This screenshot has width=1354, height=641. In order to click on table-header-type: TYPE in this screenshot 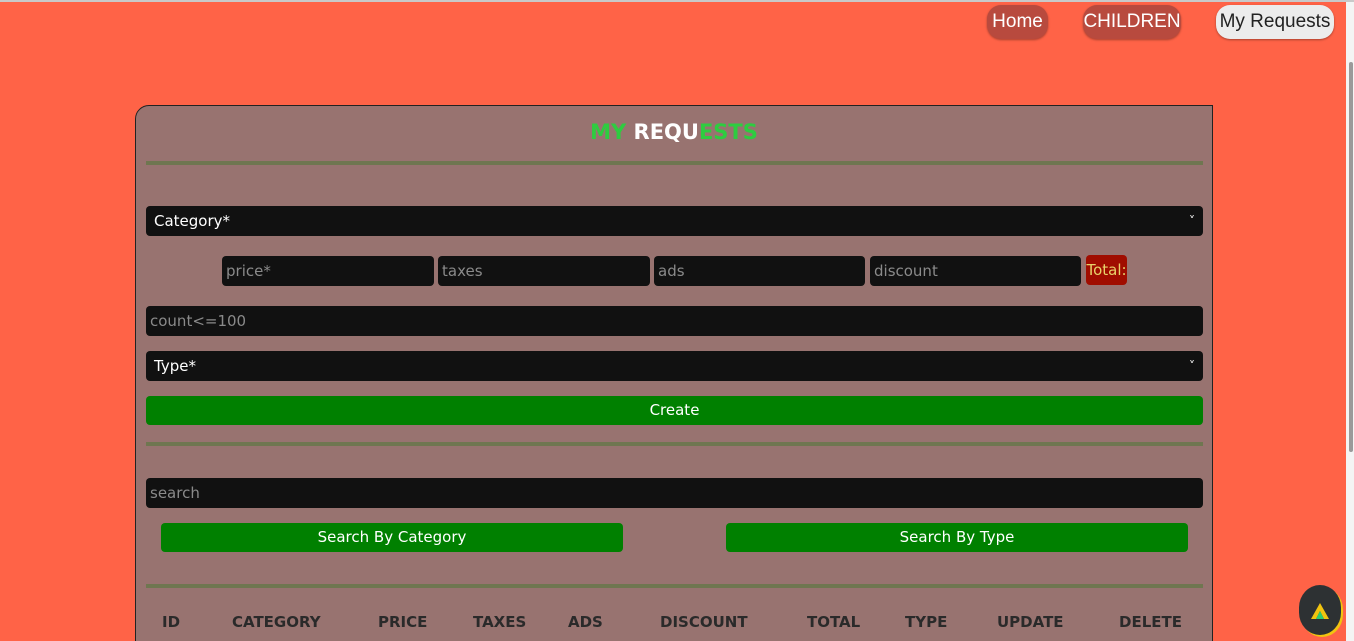, I will do `click(926, 622)`.